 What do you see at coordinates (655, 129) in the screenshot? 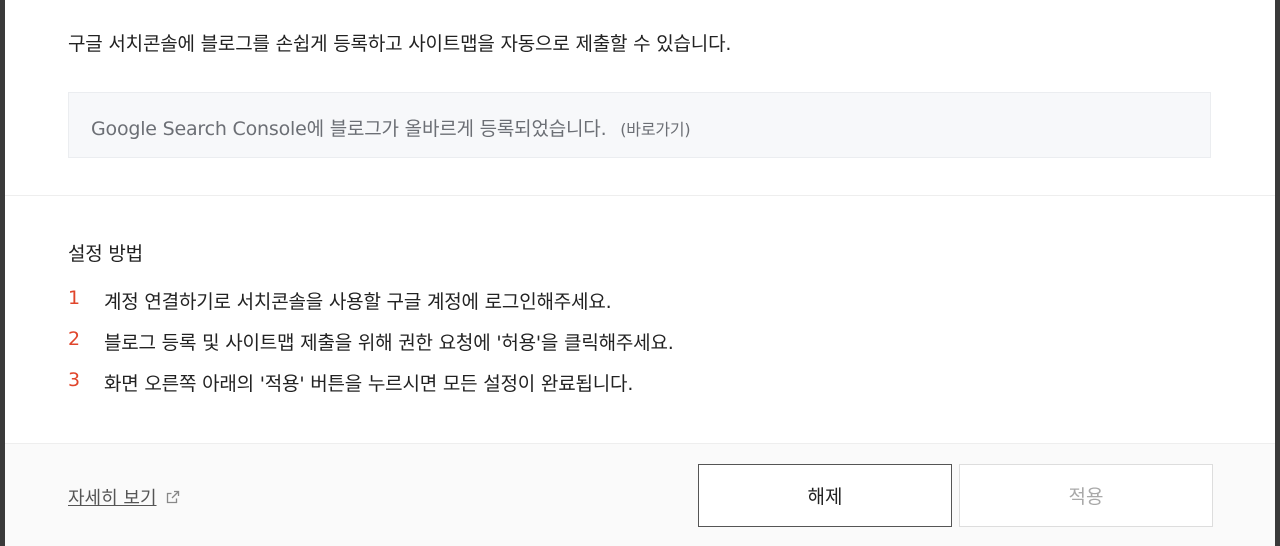
I see `shortcut-link: (바로가기)` at bounding box center [655, 129].